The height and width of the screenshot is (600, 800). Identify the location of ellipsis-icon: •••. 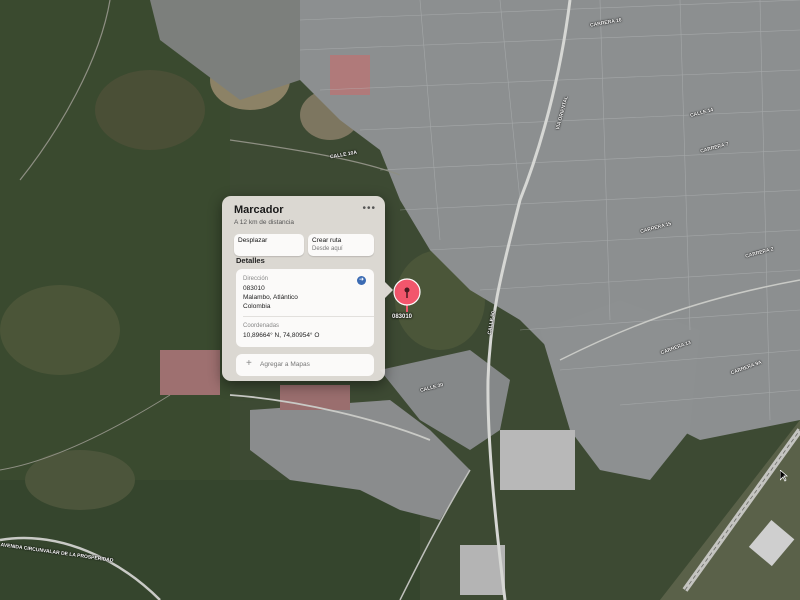
(369, 208).